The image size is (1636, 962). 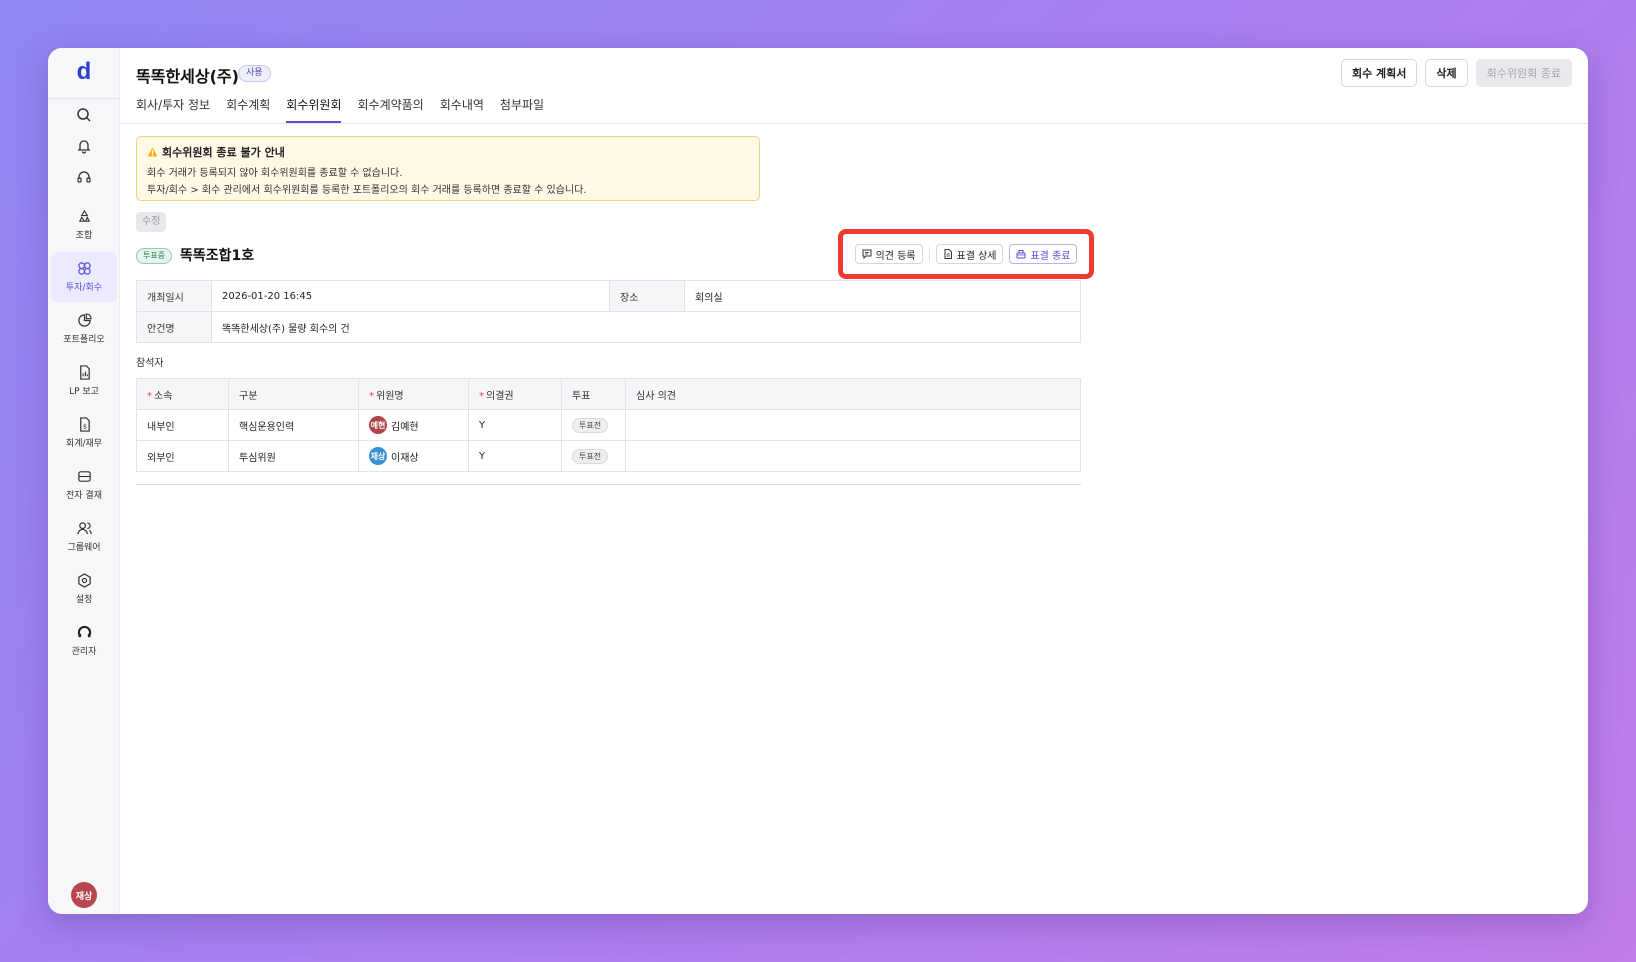 What do you see at coordinates (515, 394) in the screenshot?
I see `column-header: * 의결권` at bounding box center [515, 394].